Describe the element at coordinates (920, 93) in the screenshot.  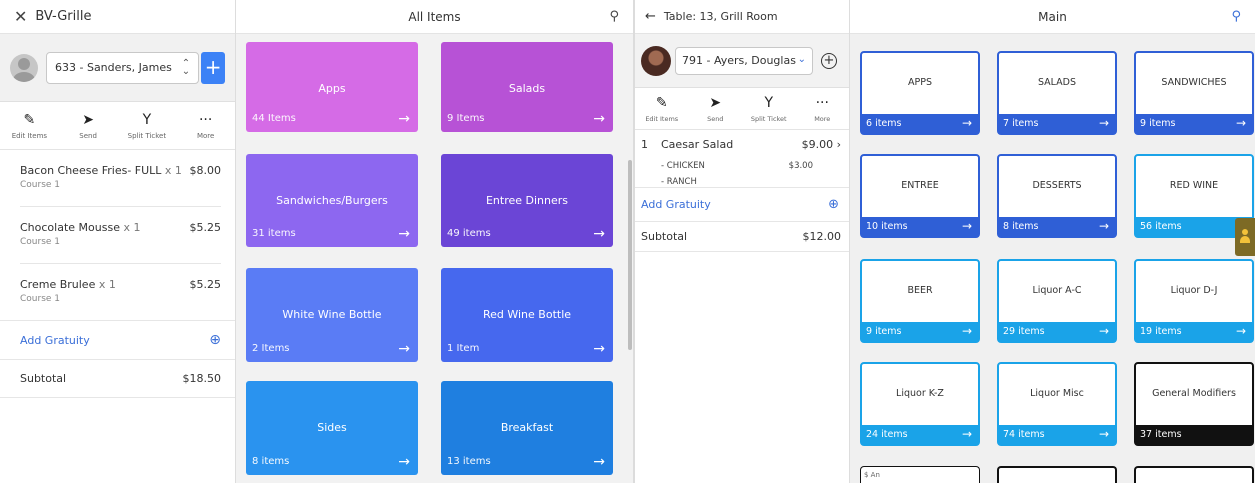
I see `category-apps: APPS 6 items →` at that location.